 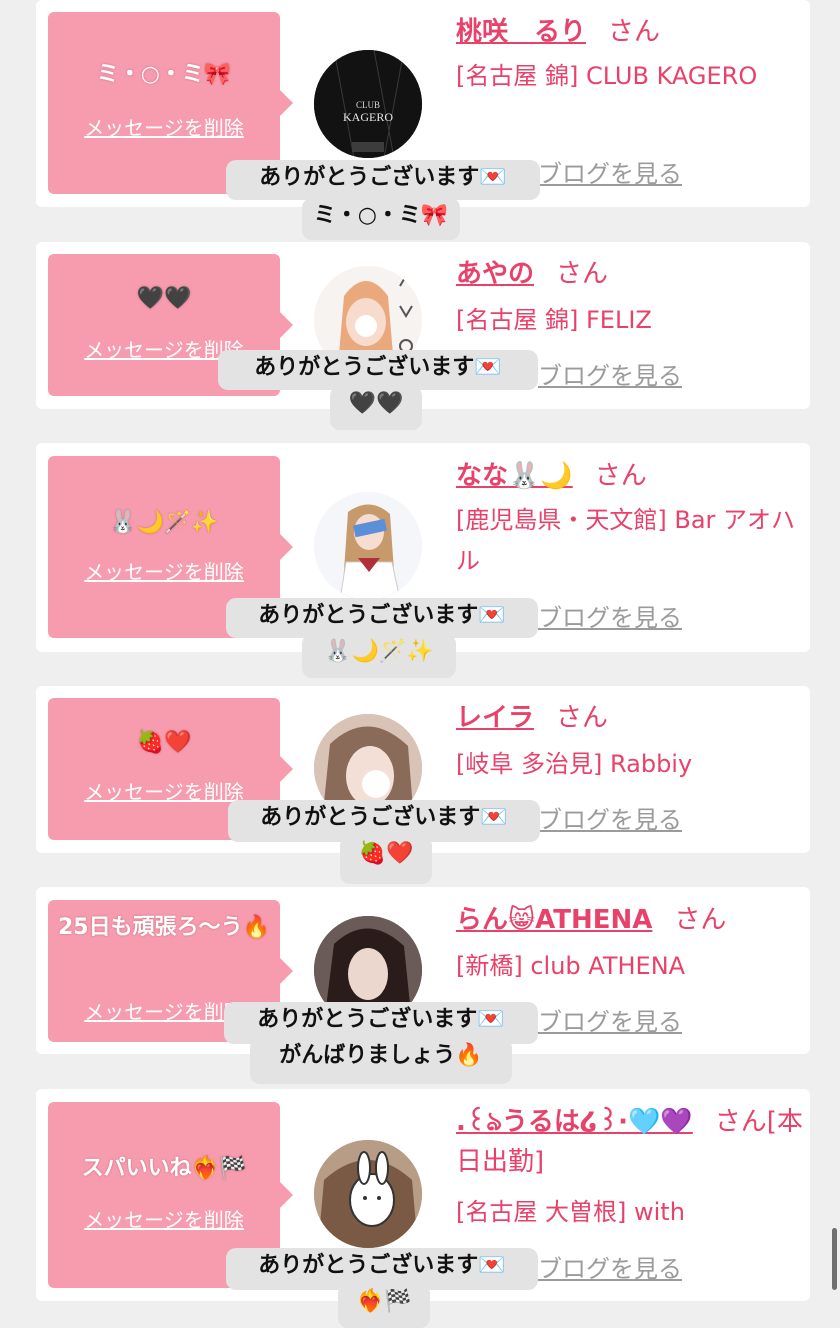 I want to click on avatar-image: CLUB KAGERO, so click(x=368, y=104).